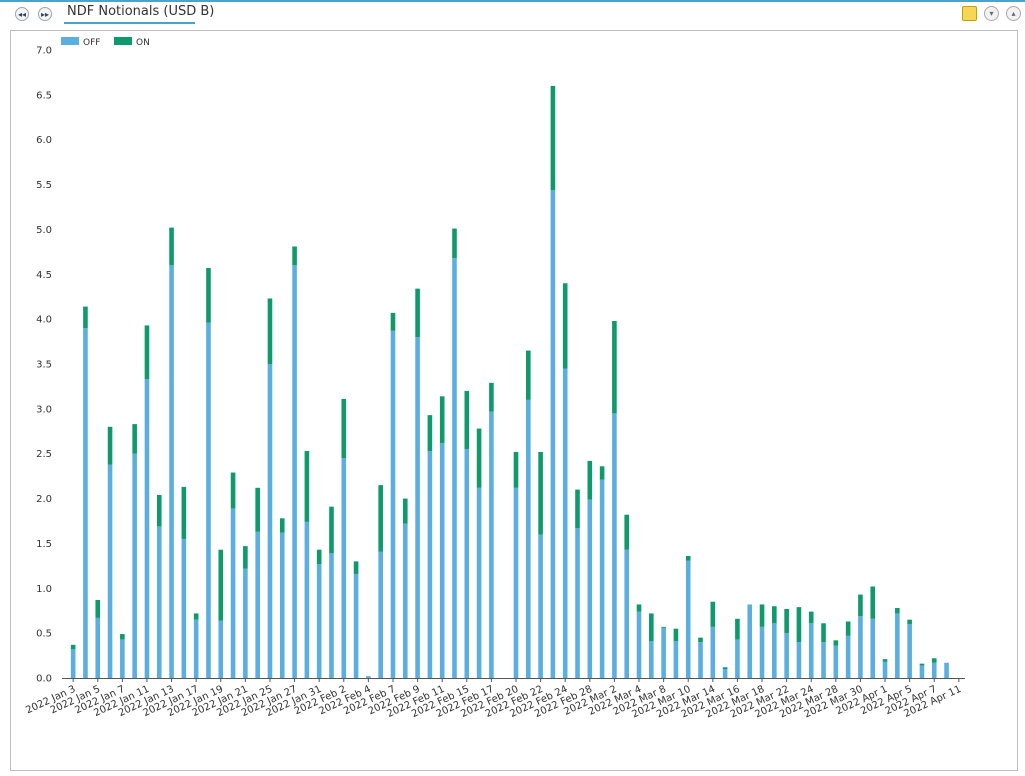 This screenshot has width=1025, height=776. What do you see at coordinates (44, 185) in the screenshot?
I see `y-tick-label: 5.5` at bounding box center [44, 185].